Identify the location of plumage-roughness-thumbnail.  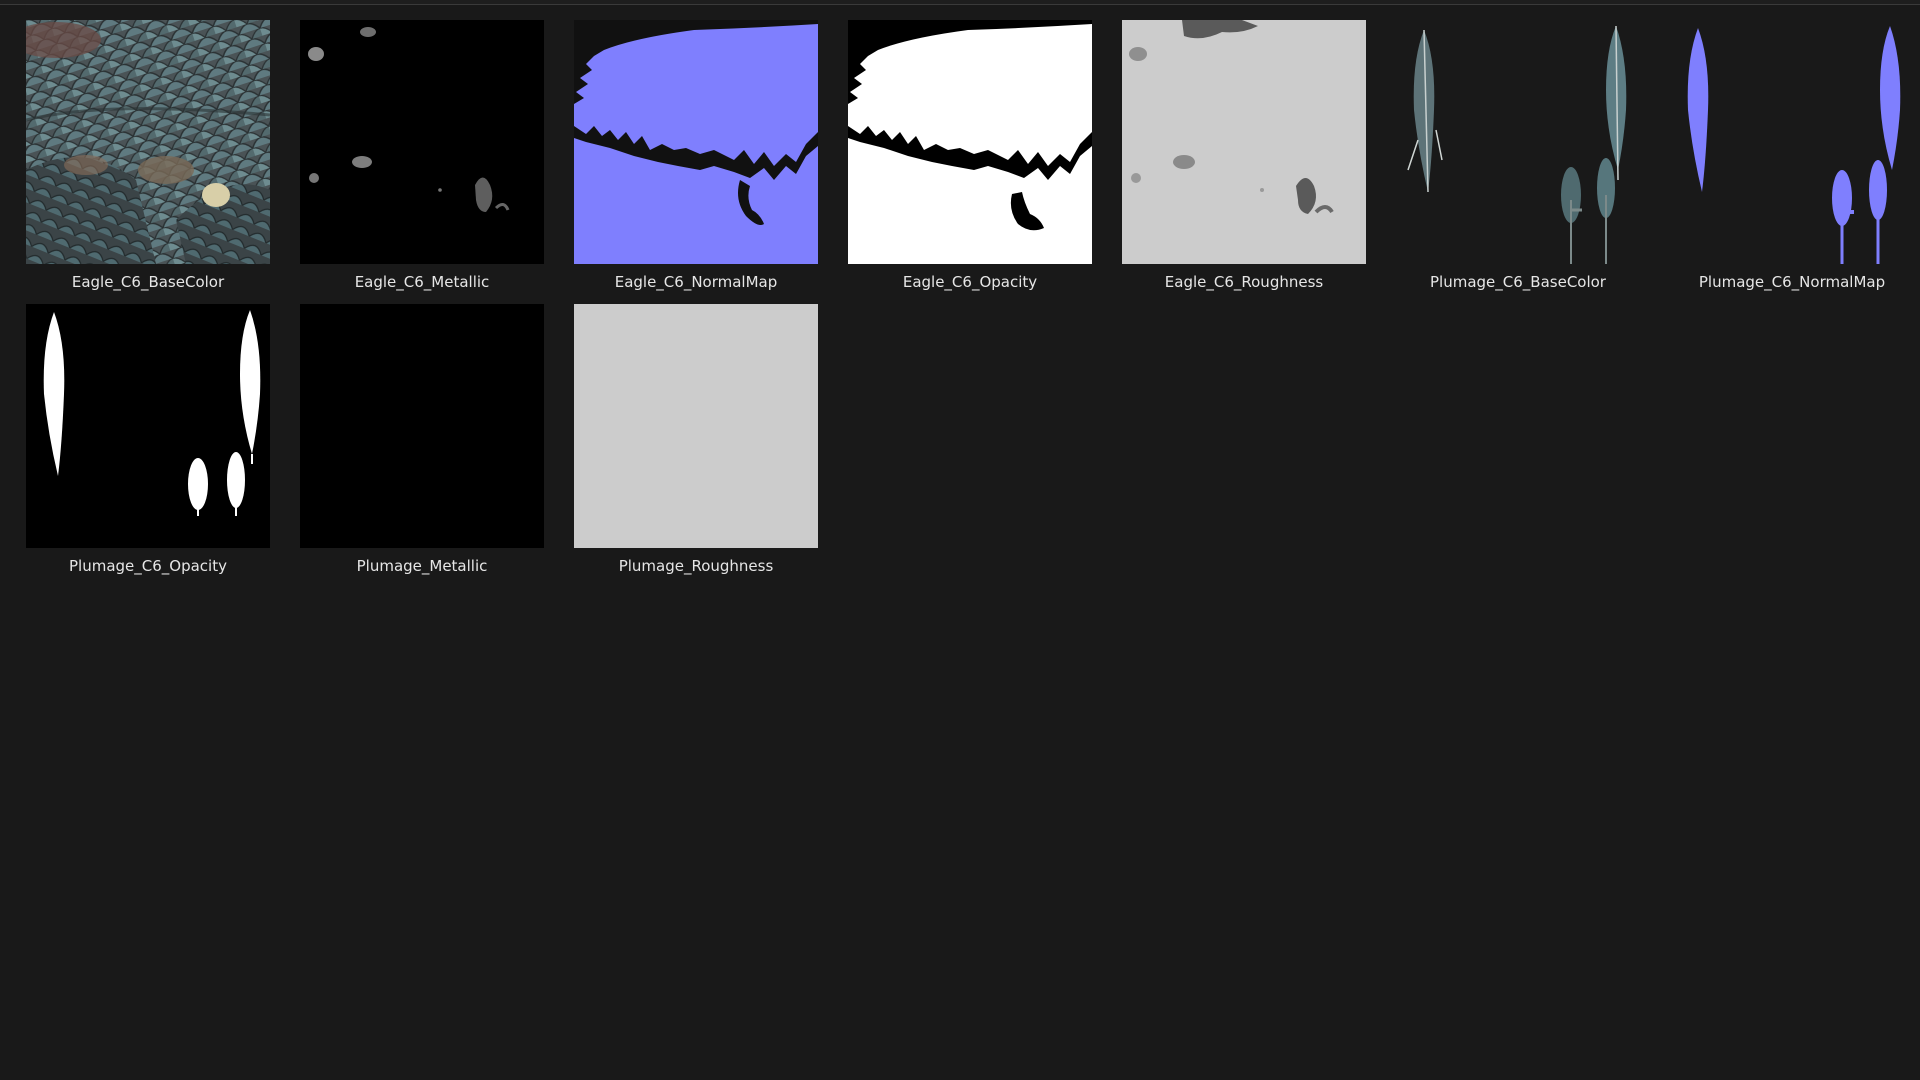
(696, 426).